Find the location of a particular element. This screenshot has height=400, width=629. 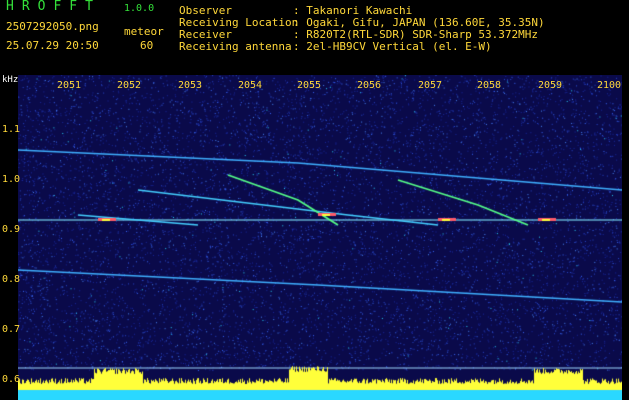

y-tick-label: 0.6 is located at coordinates (11, 379).